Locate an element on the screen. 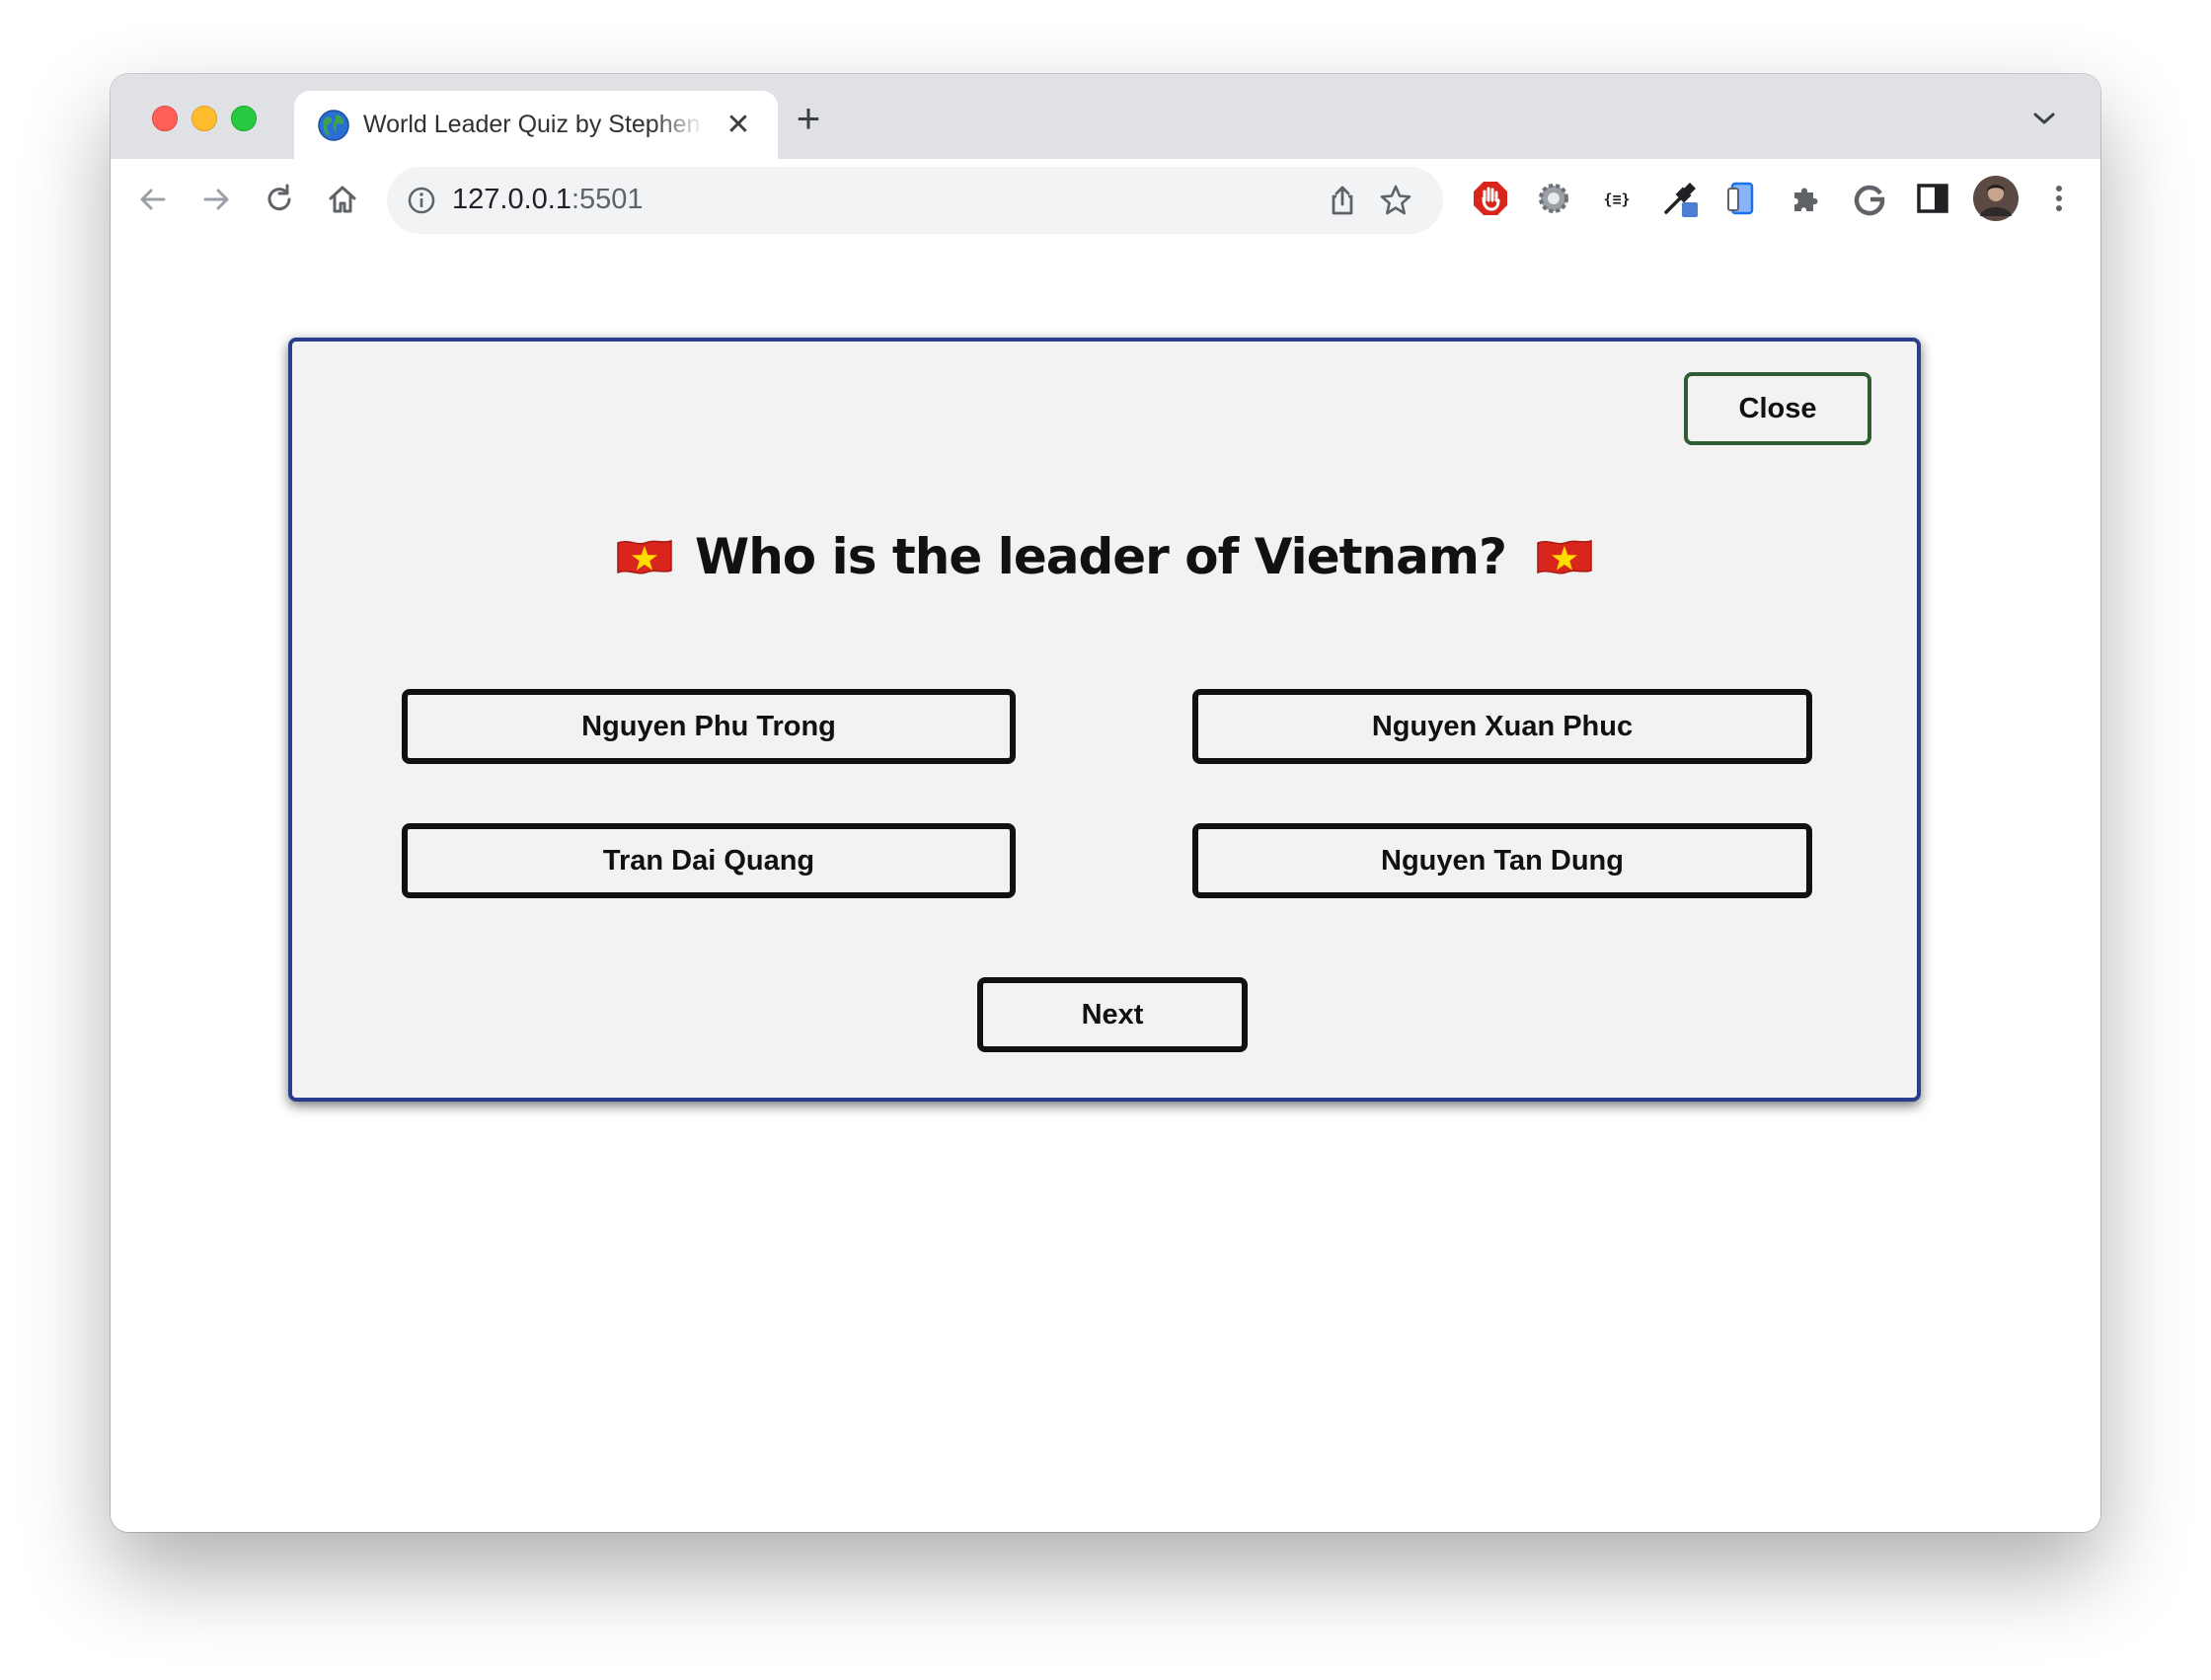  side-panel-icon is located at coordinates (1933, 198).